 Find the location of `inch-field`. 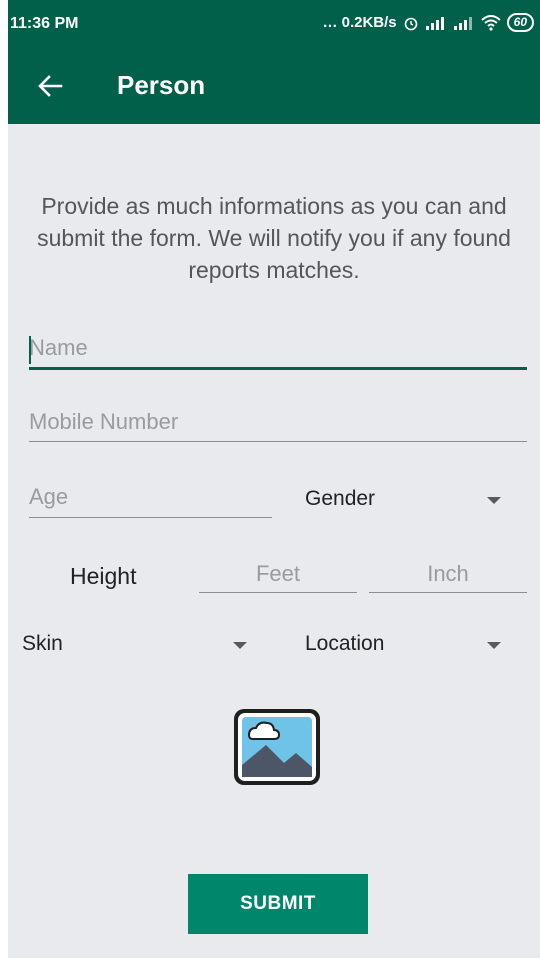

inch-field is located at coordinates (448, 575).